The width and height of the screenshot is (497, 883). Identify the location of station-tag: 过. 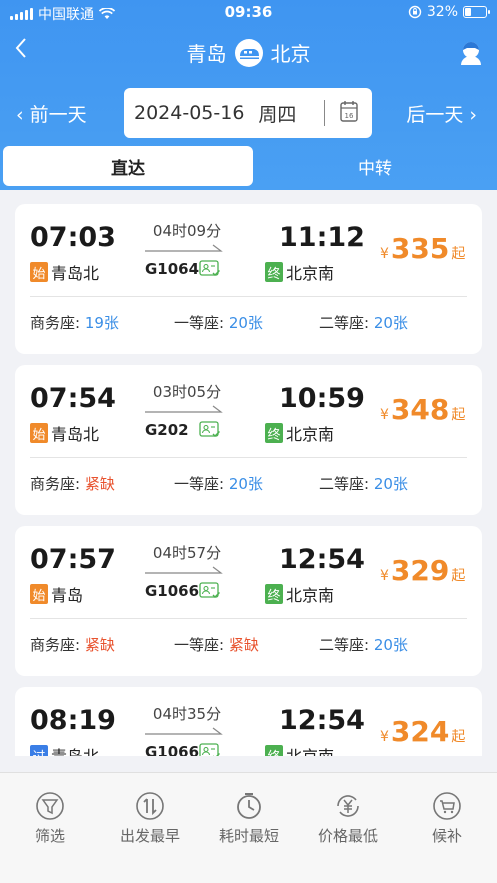
(39, 750).